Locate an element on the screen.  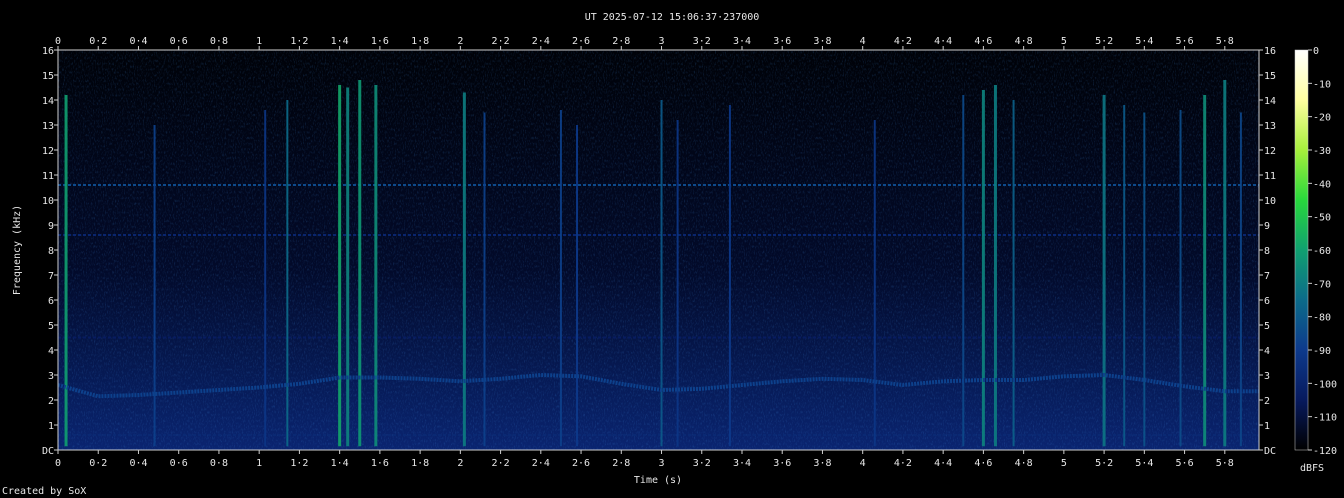
y-tick-label: 3 is located at coordinates (51, 376).